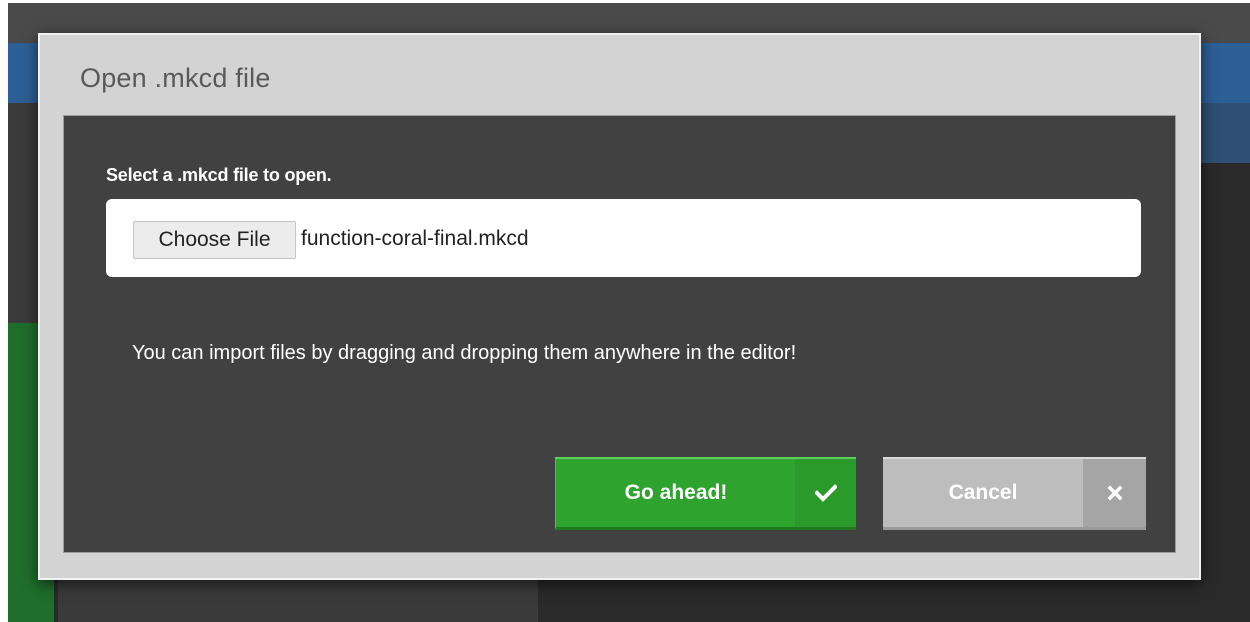  What do you see at coordinates (623, 238) in the screenshot?
I see `file-input-box: Choose File function-coral-final.mkcd` at bounding box center [623, 238].